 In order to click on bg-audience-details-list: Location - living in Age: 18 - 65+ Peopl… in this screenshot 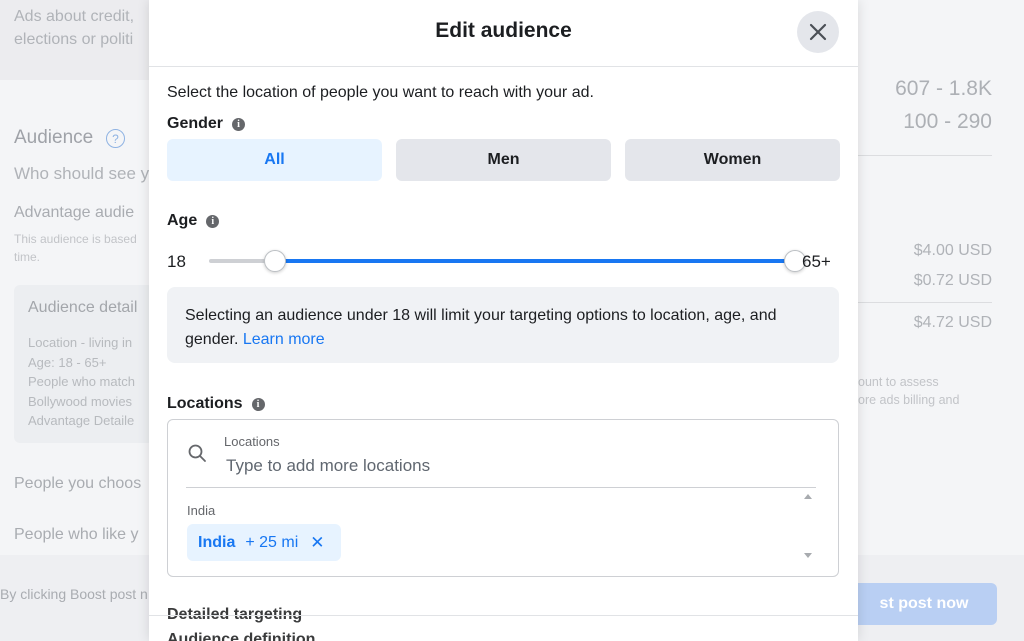, I will do `click(81, 381)`.